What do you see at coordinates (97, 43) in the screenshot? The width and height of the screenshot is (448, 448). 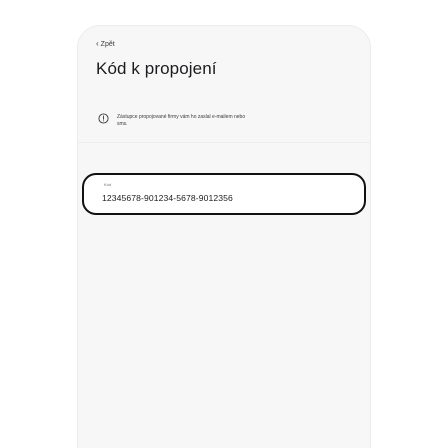 I see `chevron-left-icon: ‹` at bounding box center [97, 43].